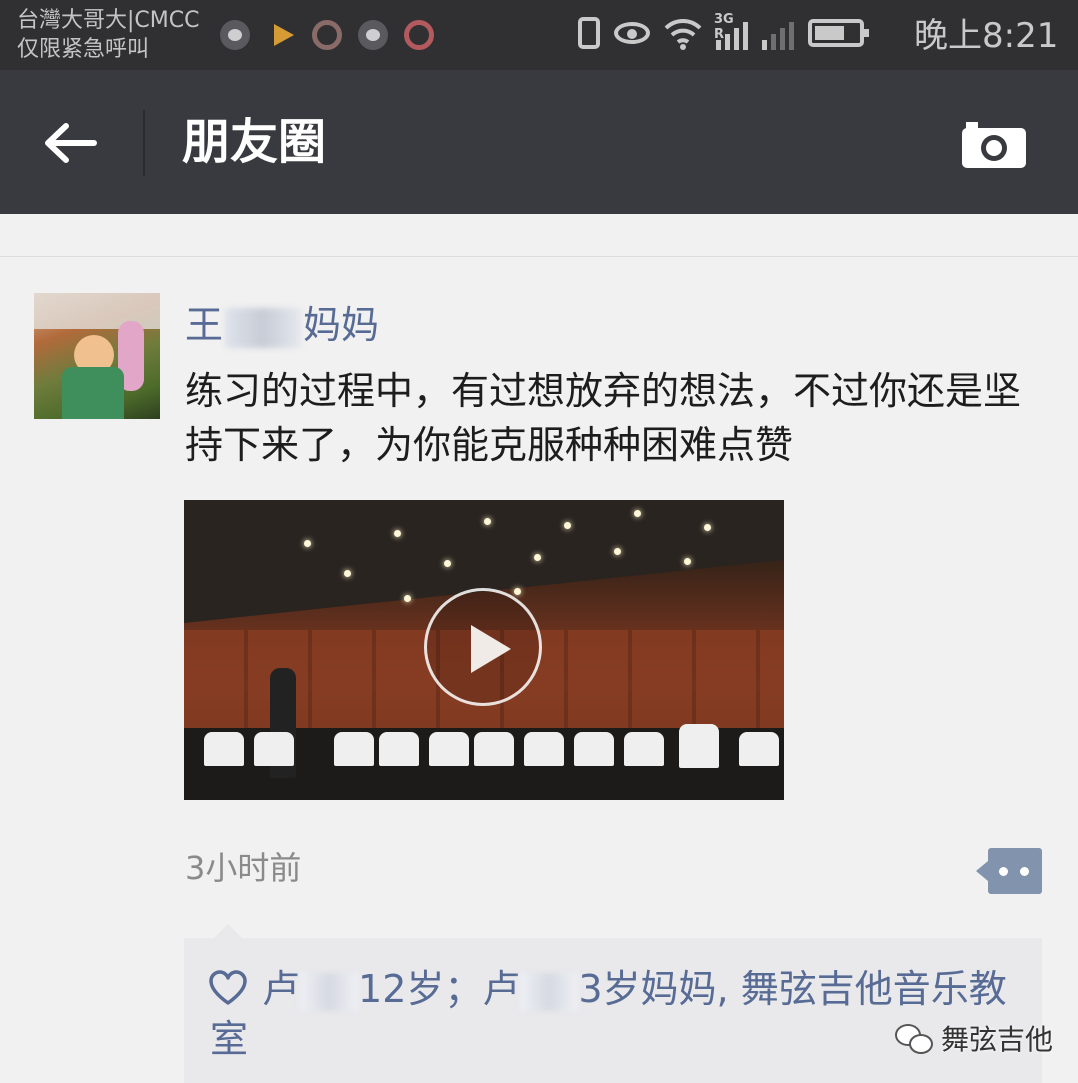 The image size is (1078, 1083). I want to click on author-name-end: 妈妈, so click(341, 325).